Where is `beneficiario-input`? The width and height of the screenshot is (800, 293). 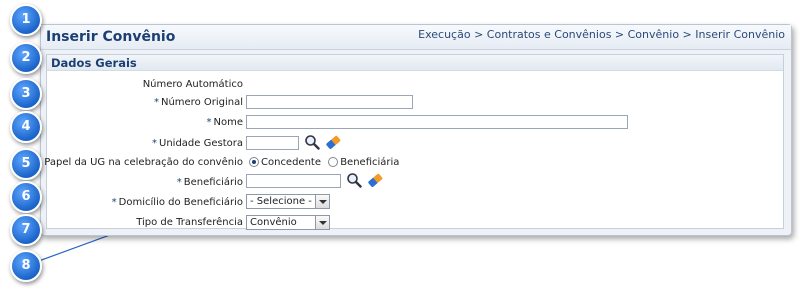
beneficiario-input is located at coordinates (293, 181).